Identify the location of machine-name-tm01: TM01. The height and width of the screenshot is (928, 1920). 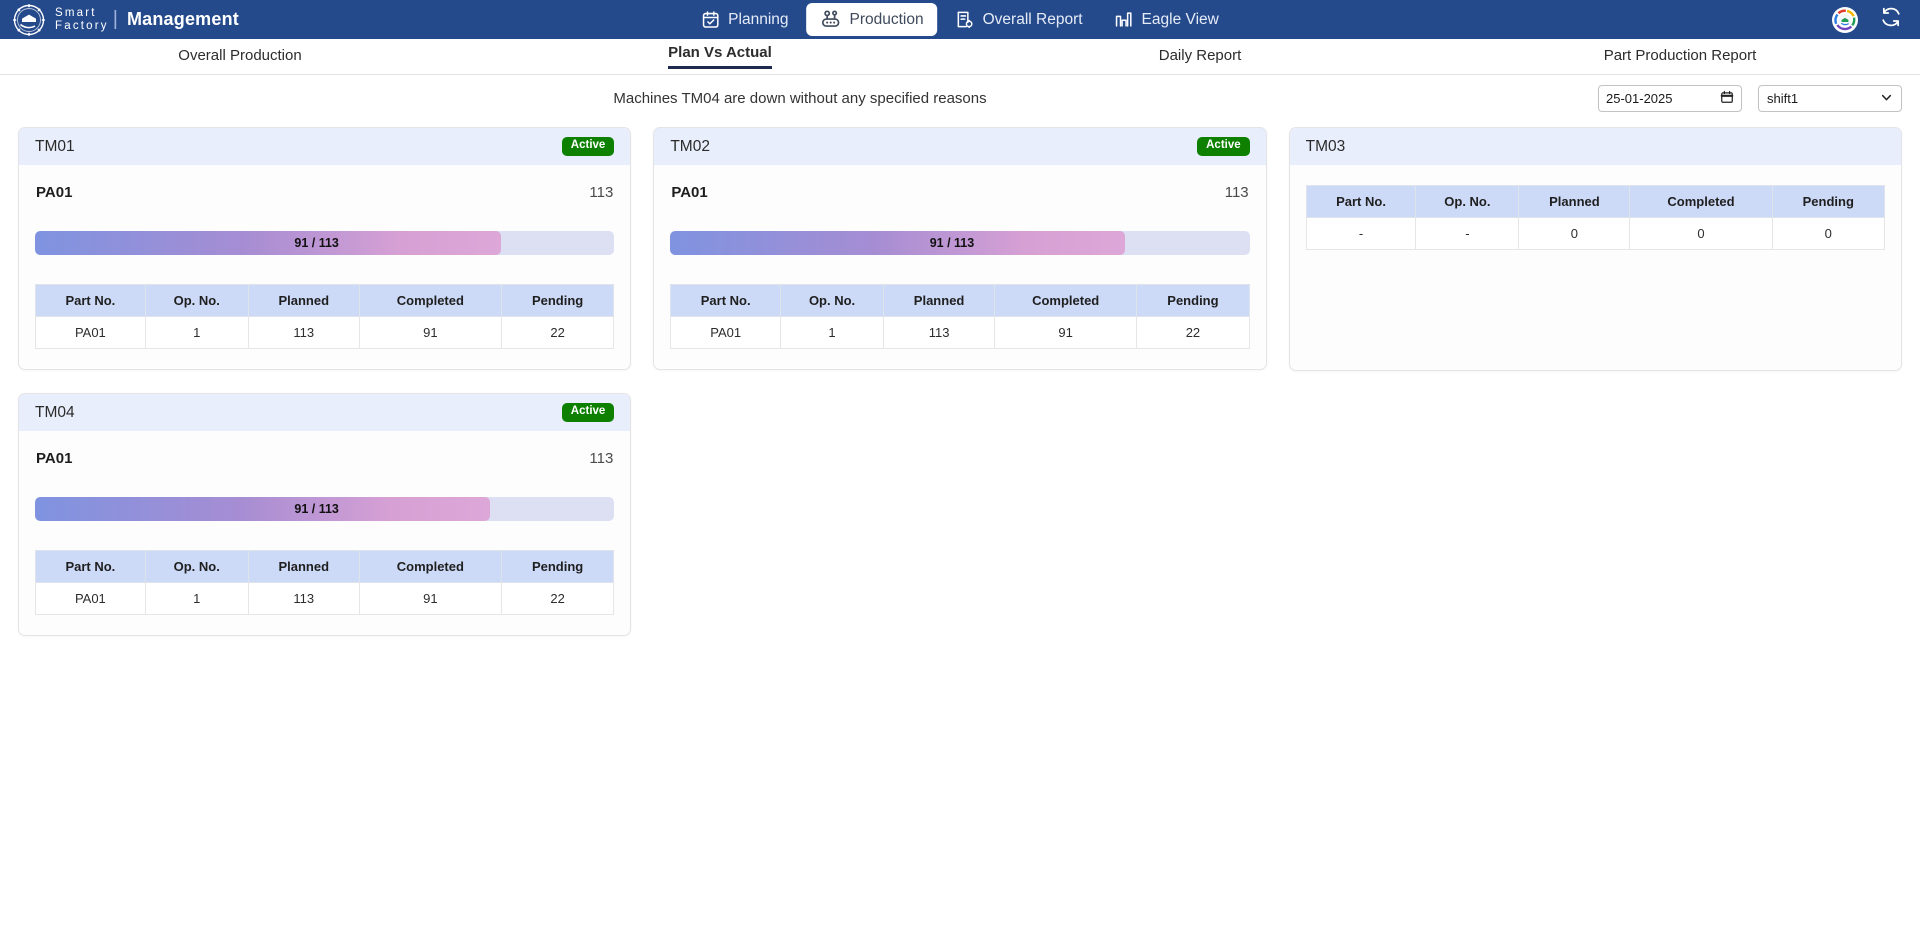
(55, 146).